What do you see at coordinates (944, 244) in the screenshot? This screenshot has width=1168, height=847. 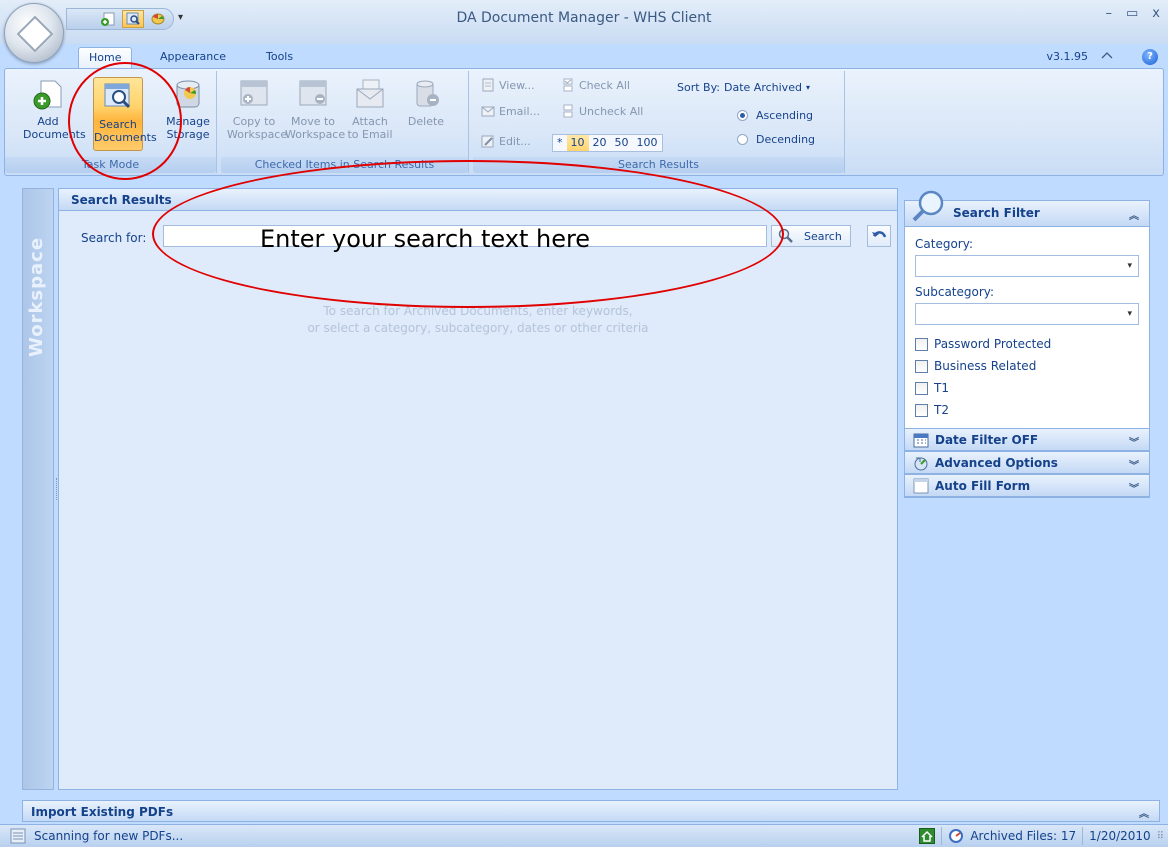 I see `category-label: Category:` at bounding box center [944, 244].